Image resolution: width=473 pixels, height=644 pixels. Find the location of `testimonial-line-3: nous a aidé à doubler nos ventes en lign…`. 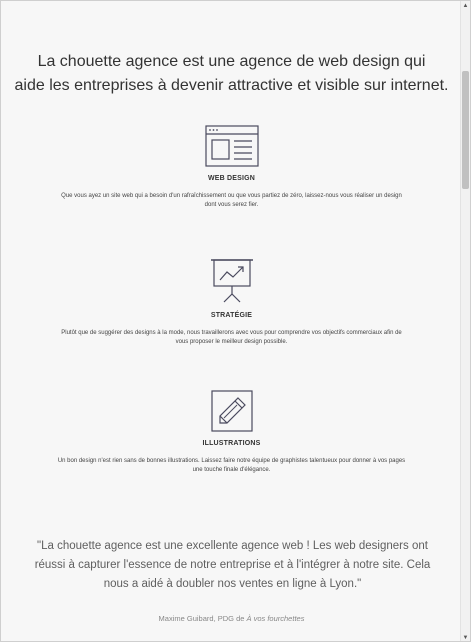

testimonial-line-3: nous a aidé à doubler nos ventes en lign… is located at coordinates (232, 584).